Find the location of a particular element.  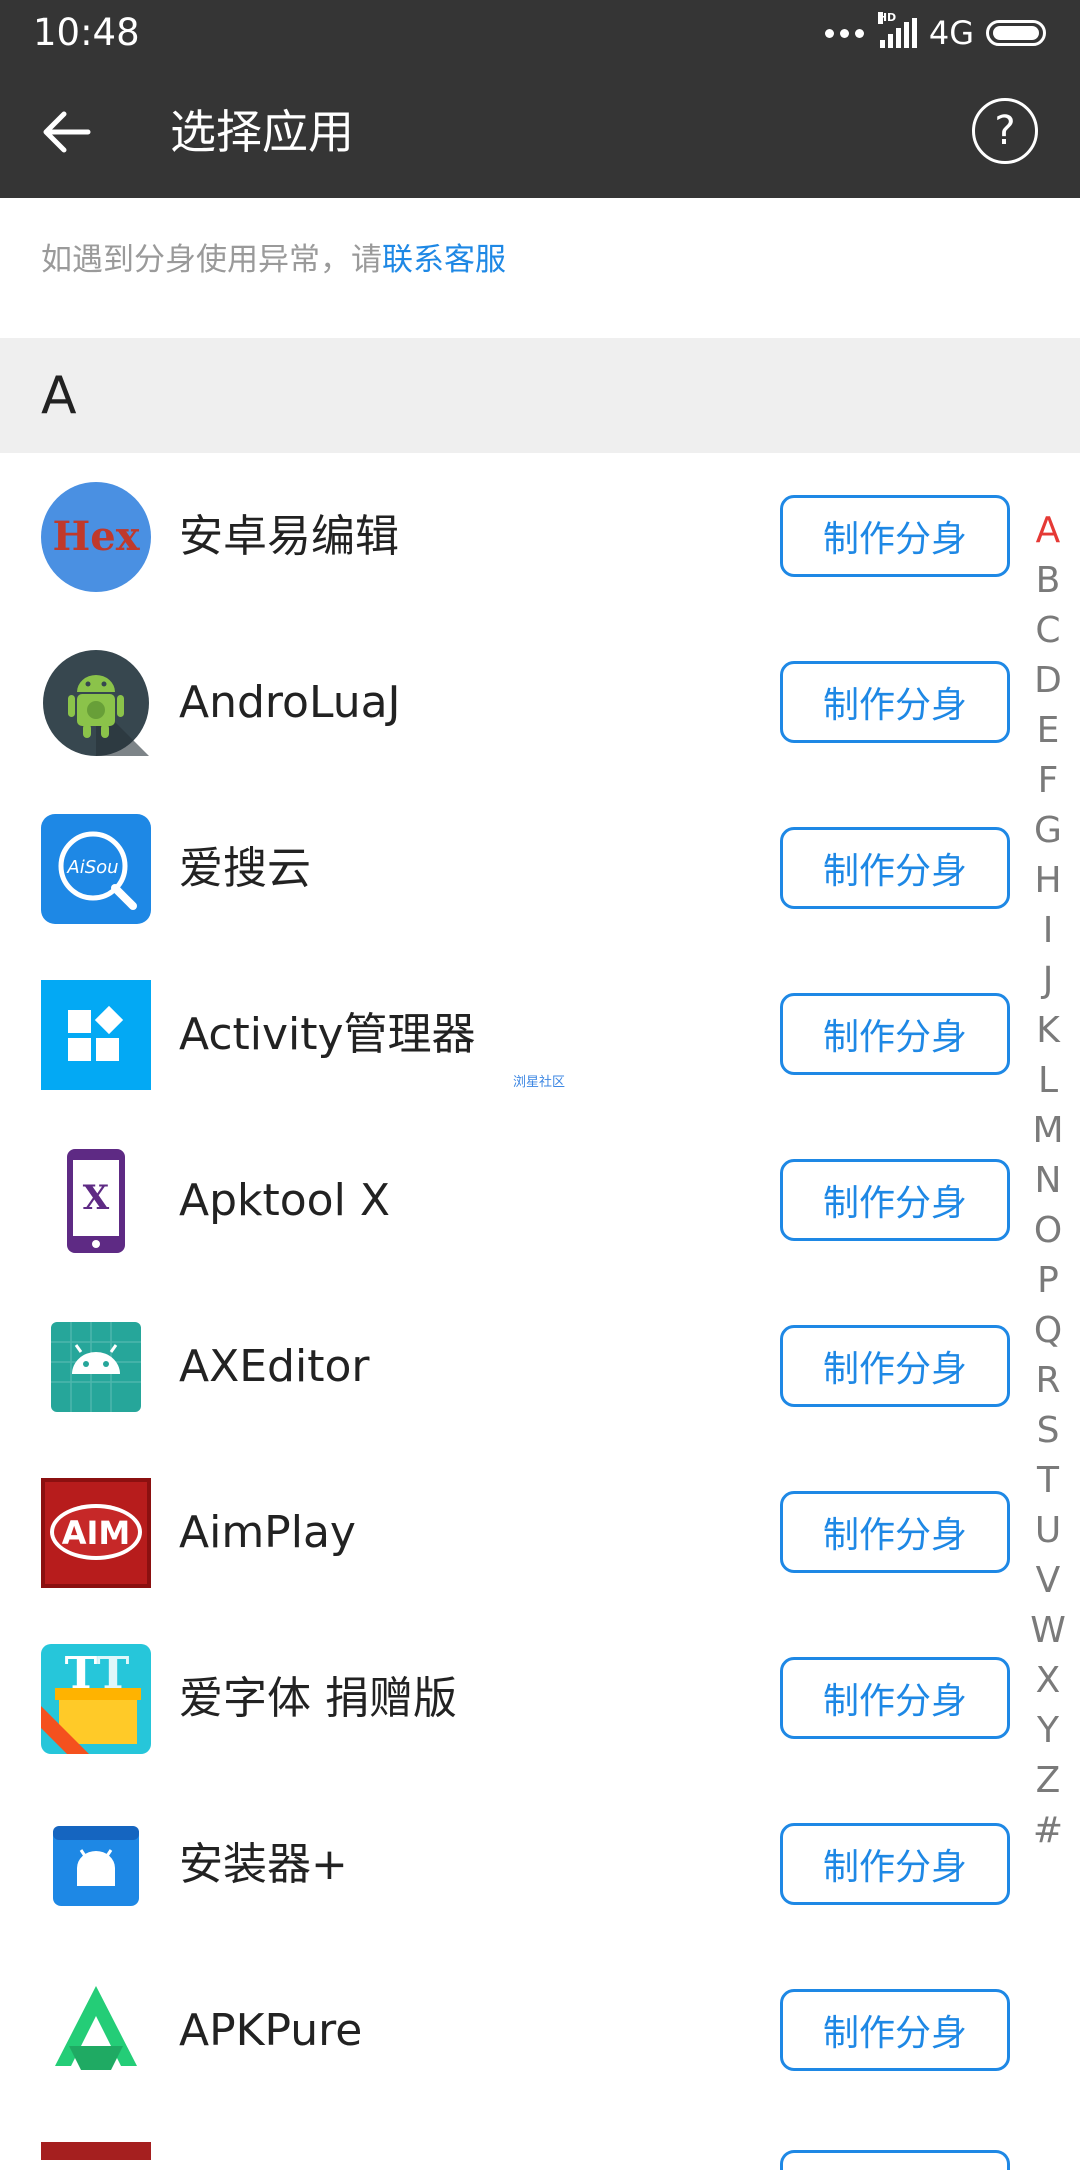

apkpure-icon is located at coordinates (96, 2031).